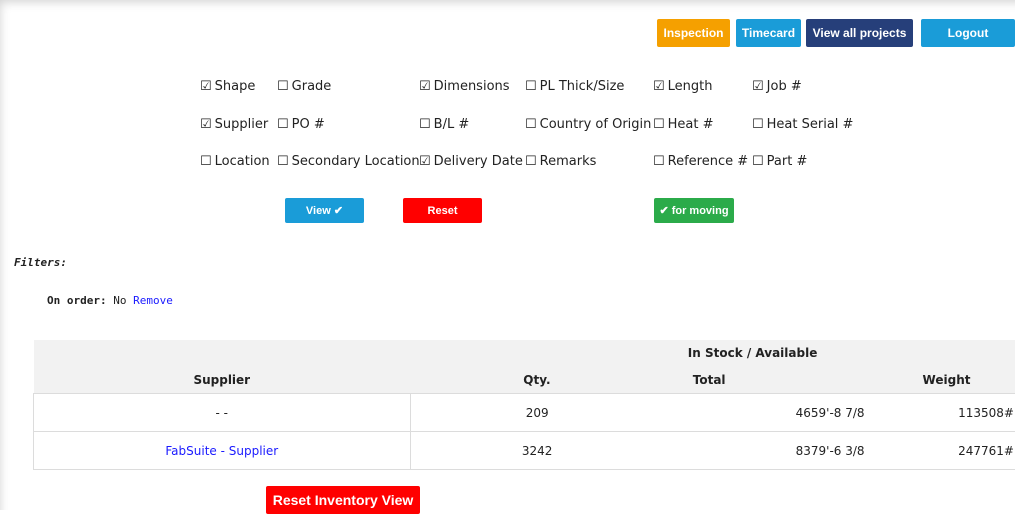  Describe the element at coordinates (119, 300) in the screenshot. I see `on-order-value: No` at that location.